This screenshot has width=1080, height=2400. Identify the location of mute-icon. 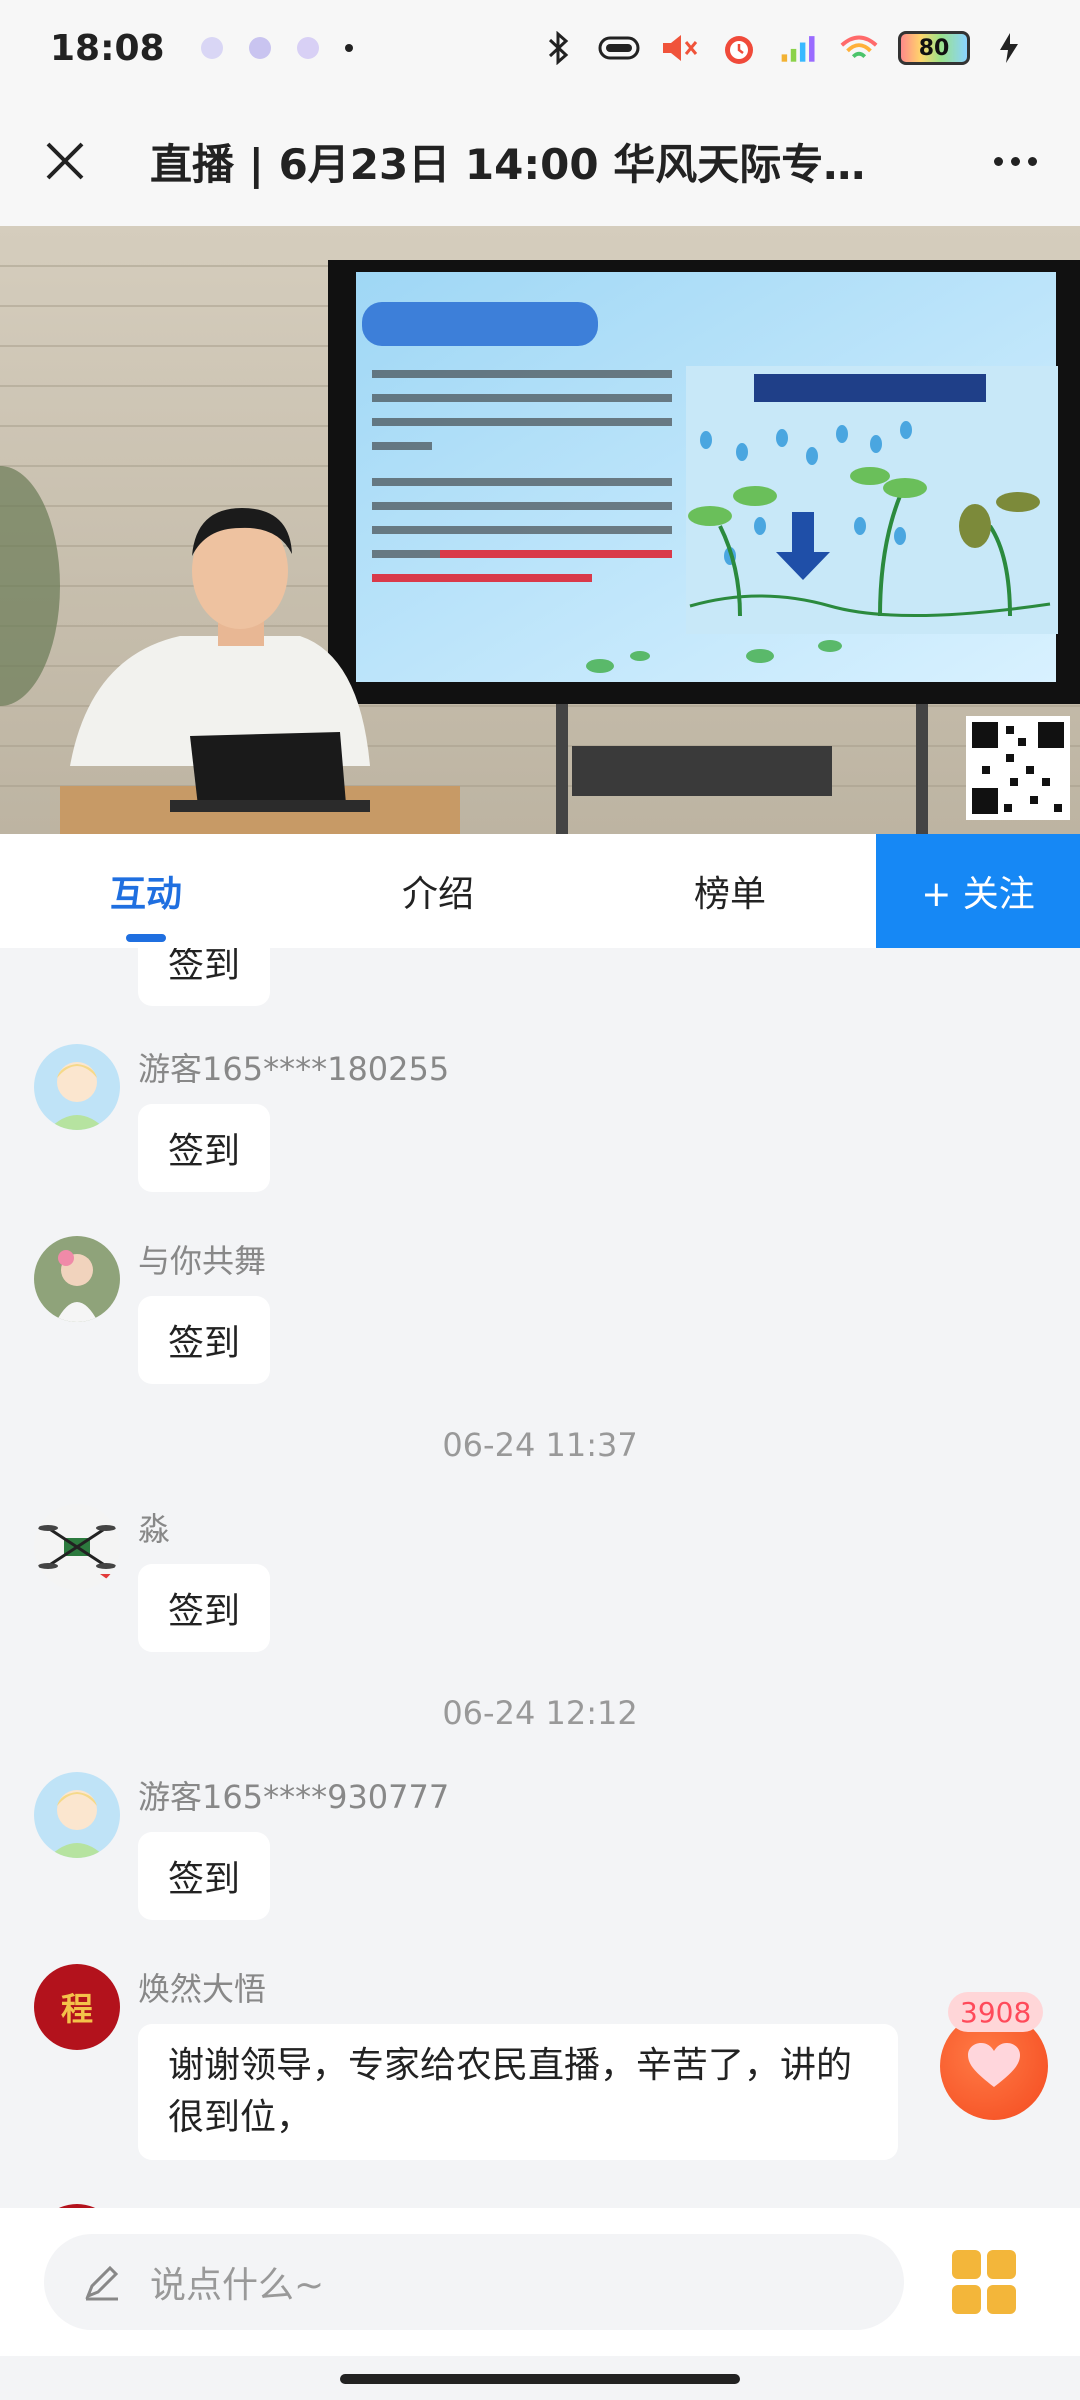
(679, 48).